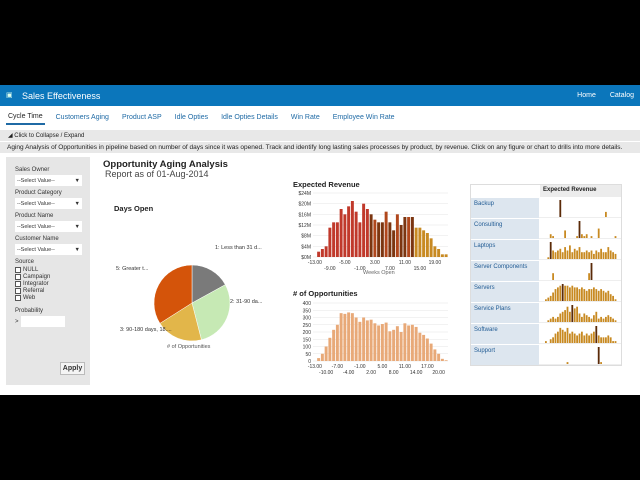 The height and width of the screenshot is (480, 640). I want to click on product-name: Backup, so click(505, 208).